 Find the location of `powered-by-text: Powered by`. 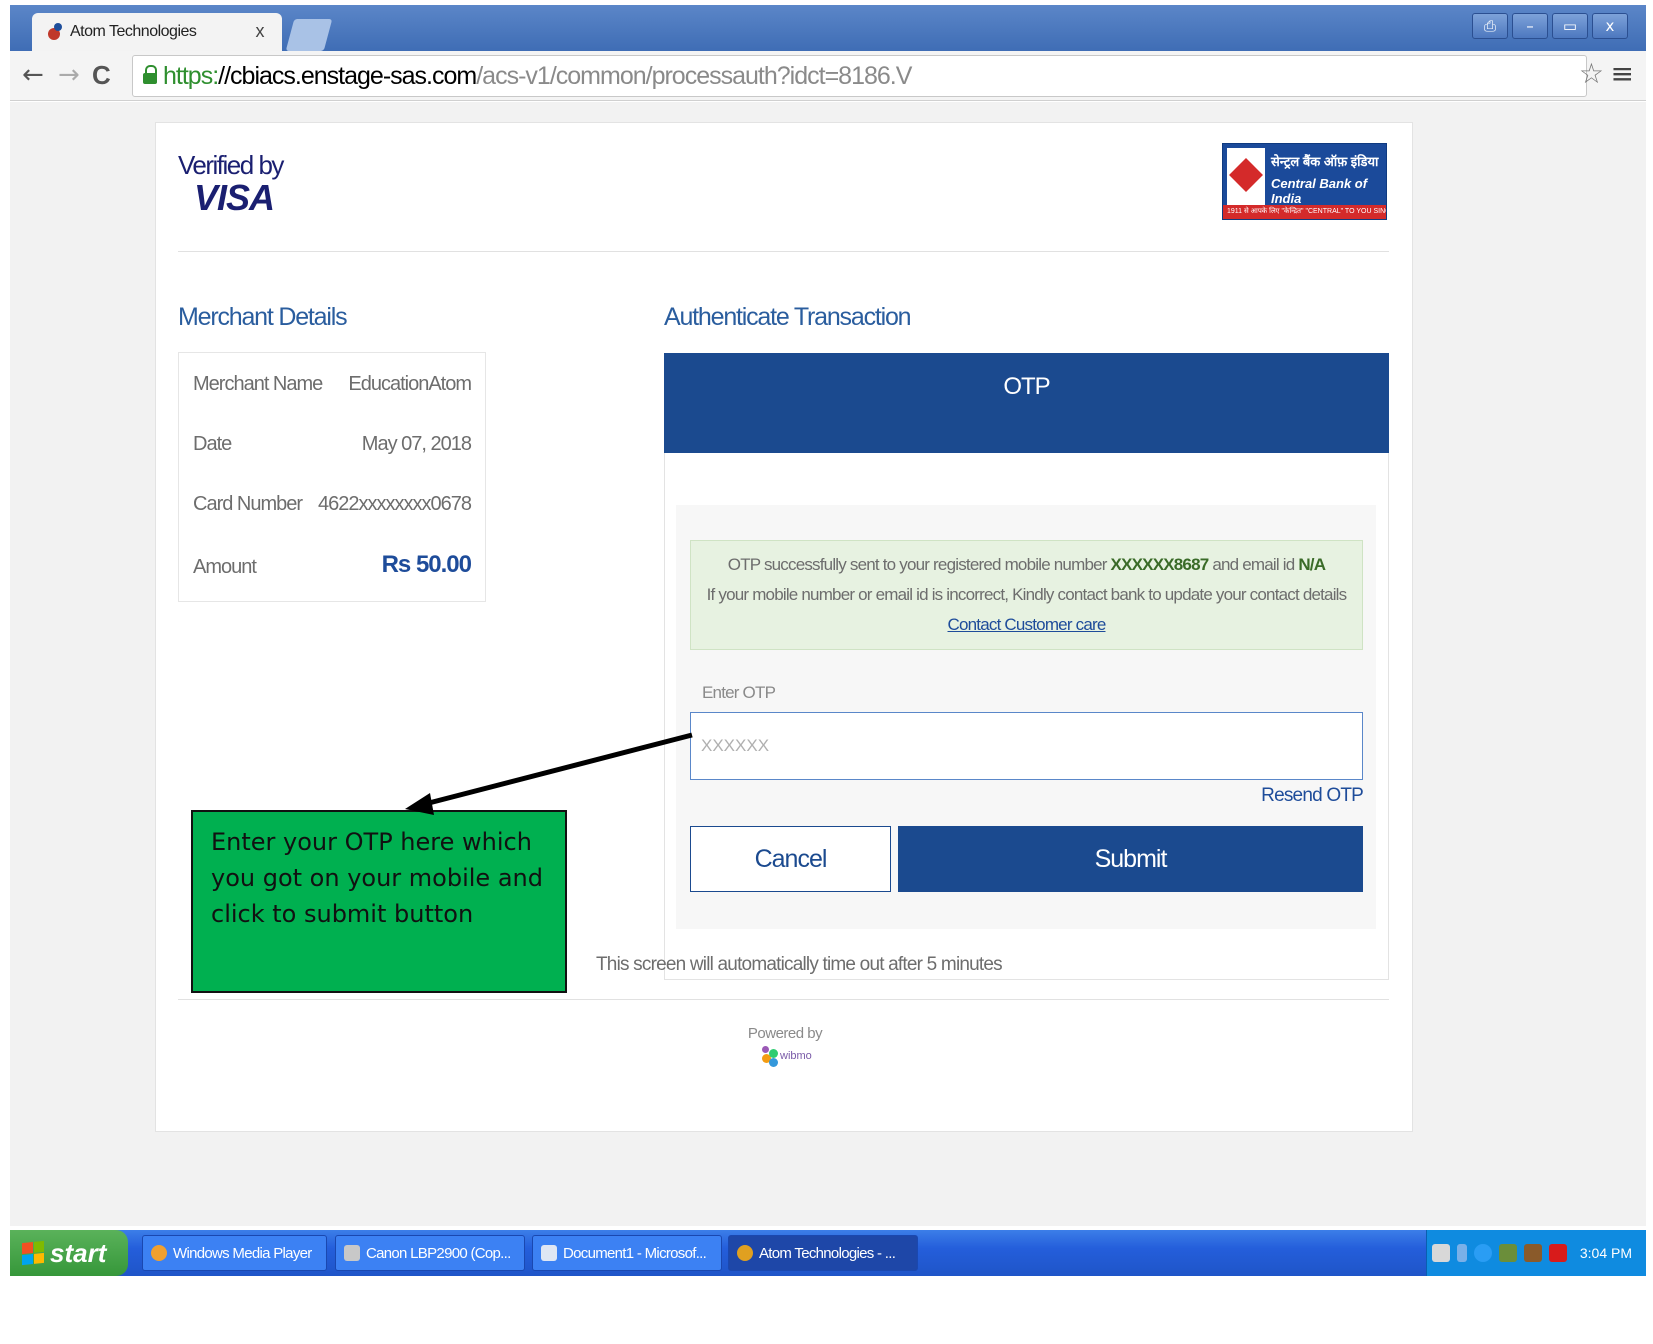

powered-by-text: Powered by is located at coordinates (785, 1033).